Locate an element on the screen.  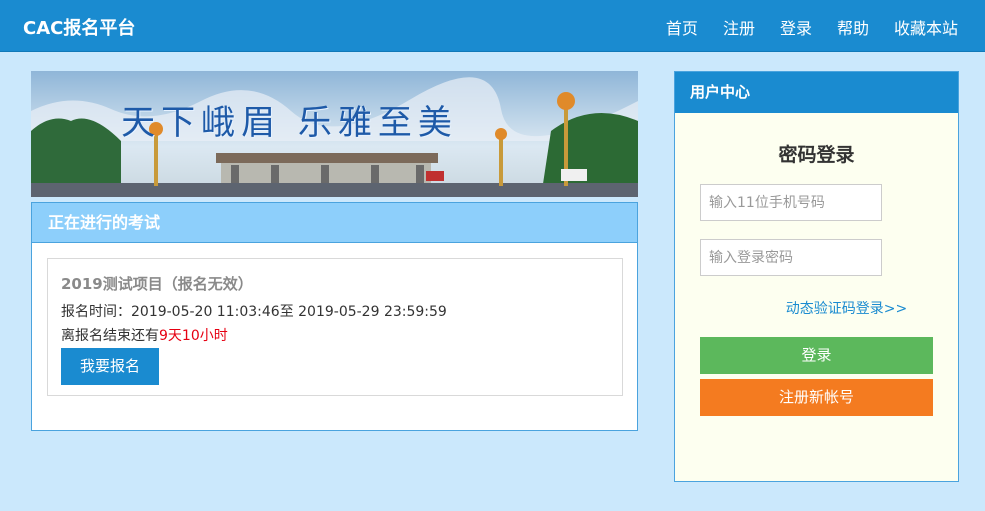
register-button: 注册新帐号 is located at coordinates (816, 397).